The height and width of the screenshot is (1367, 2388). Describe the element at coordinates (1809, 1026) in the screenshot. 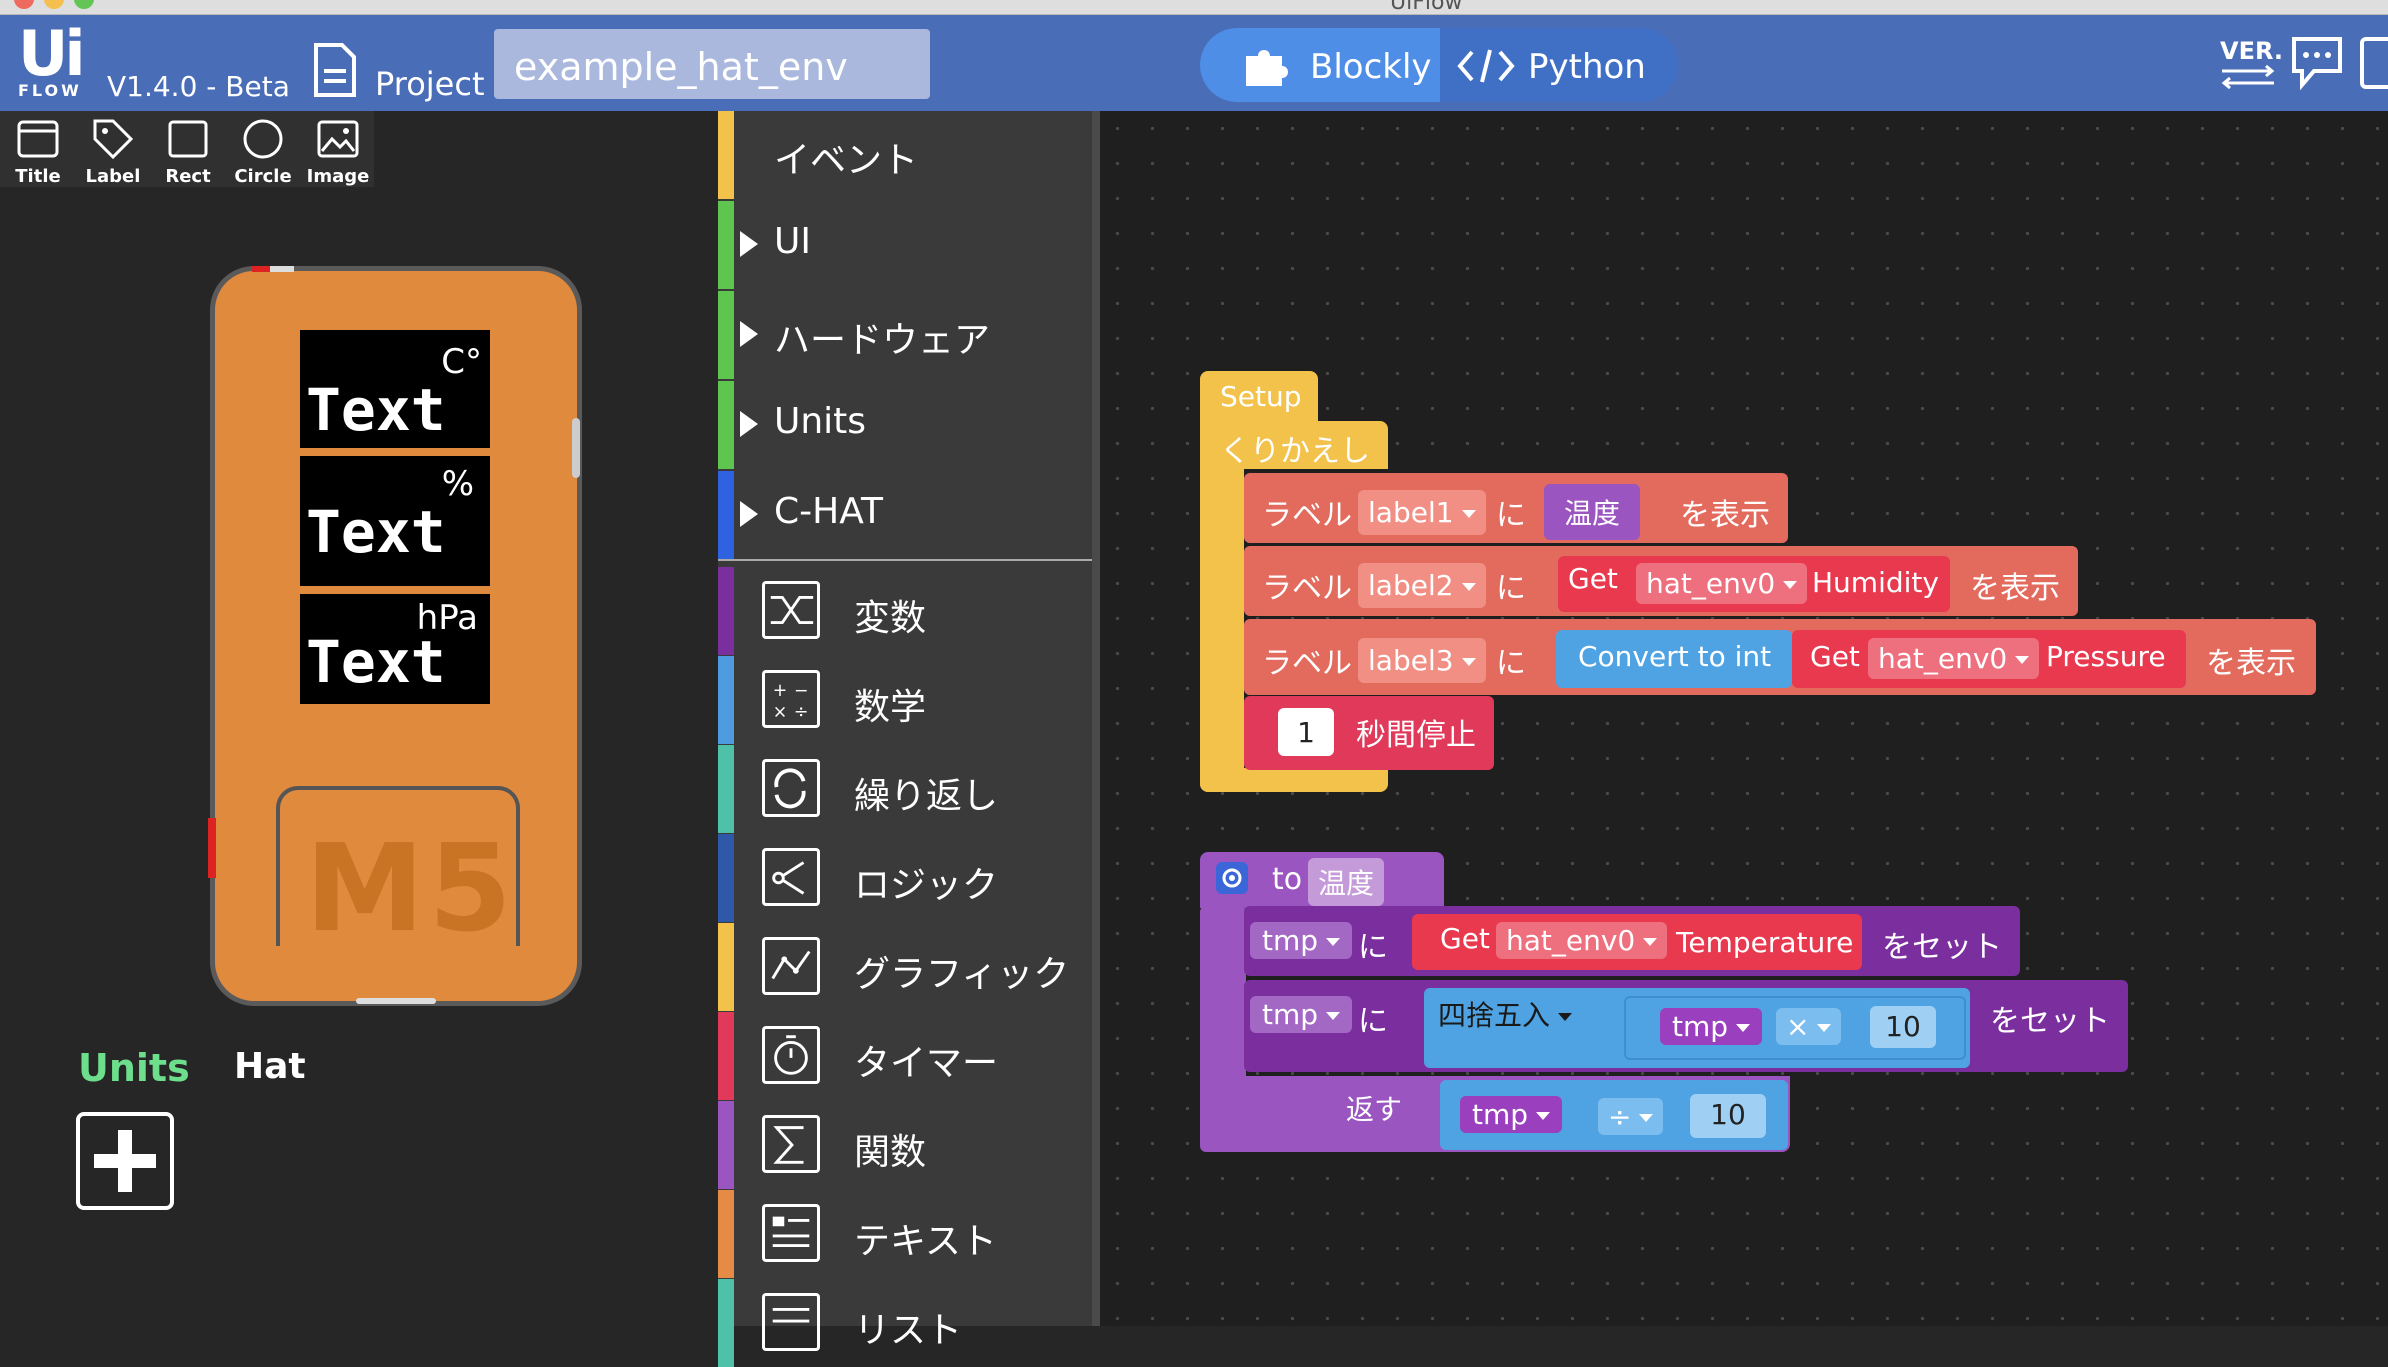

I see `operator-dropdown: ×` at that location.